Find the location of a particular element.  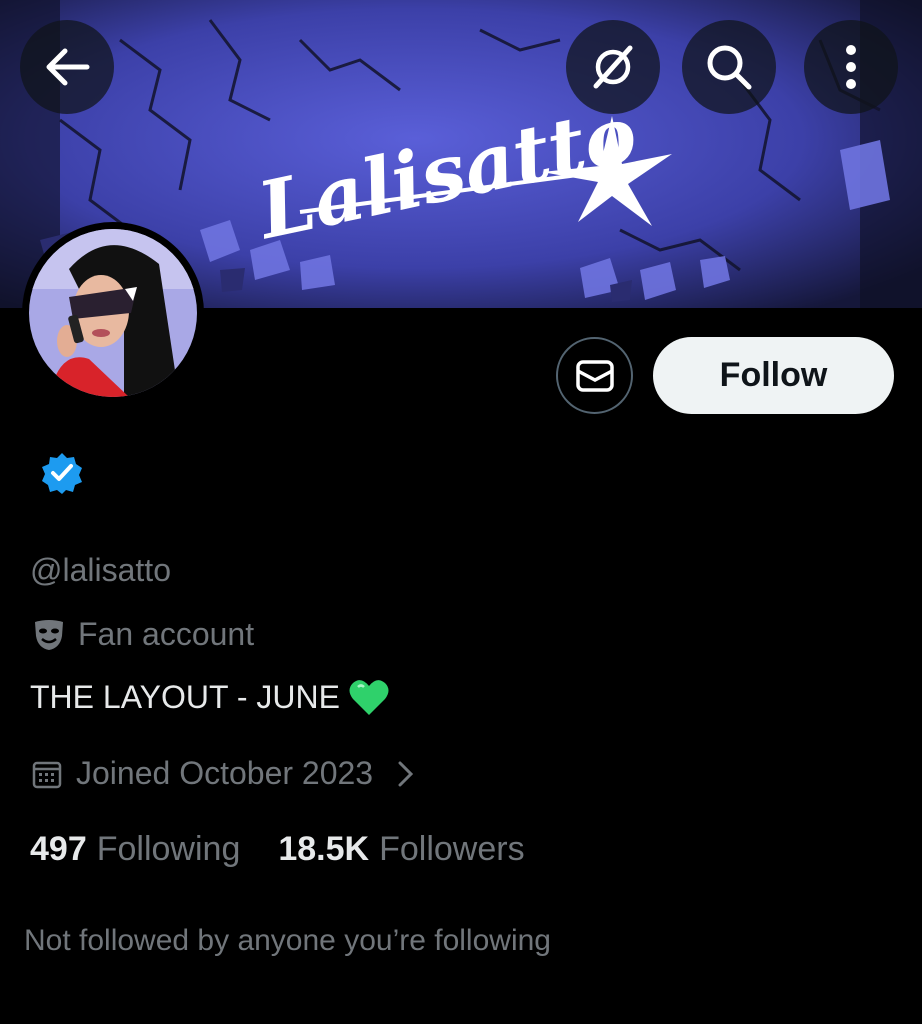

verified-badge-icon is located at coordinates (62, 473).